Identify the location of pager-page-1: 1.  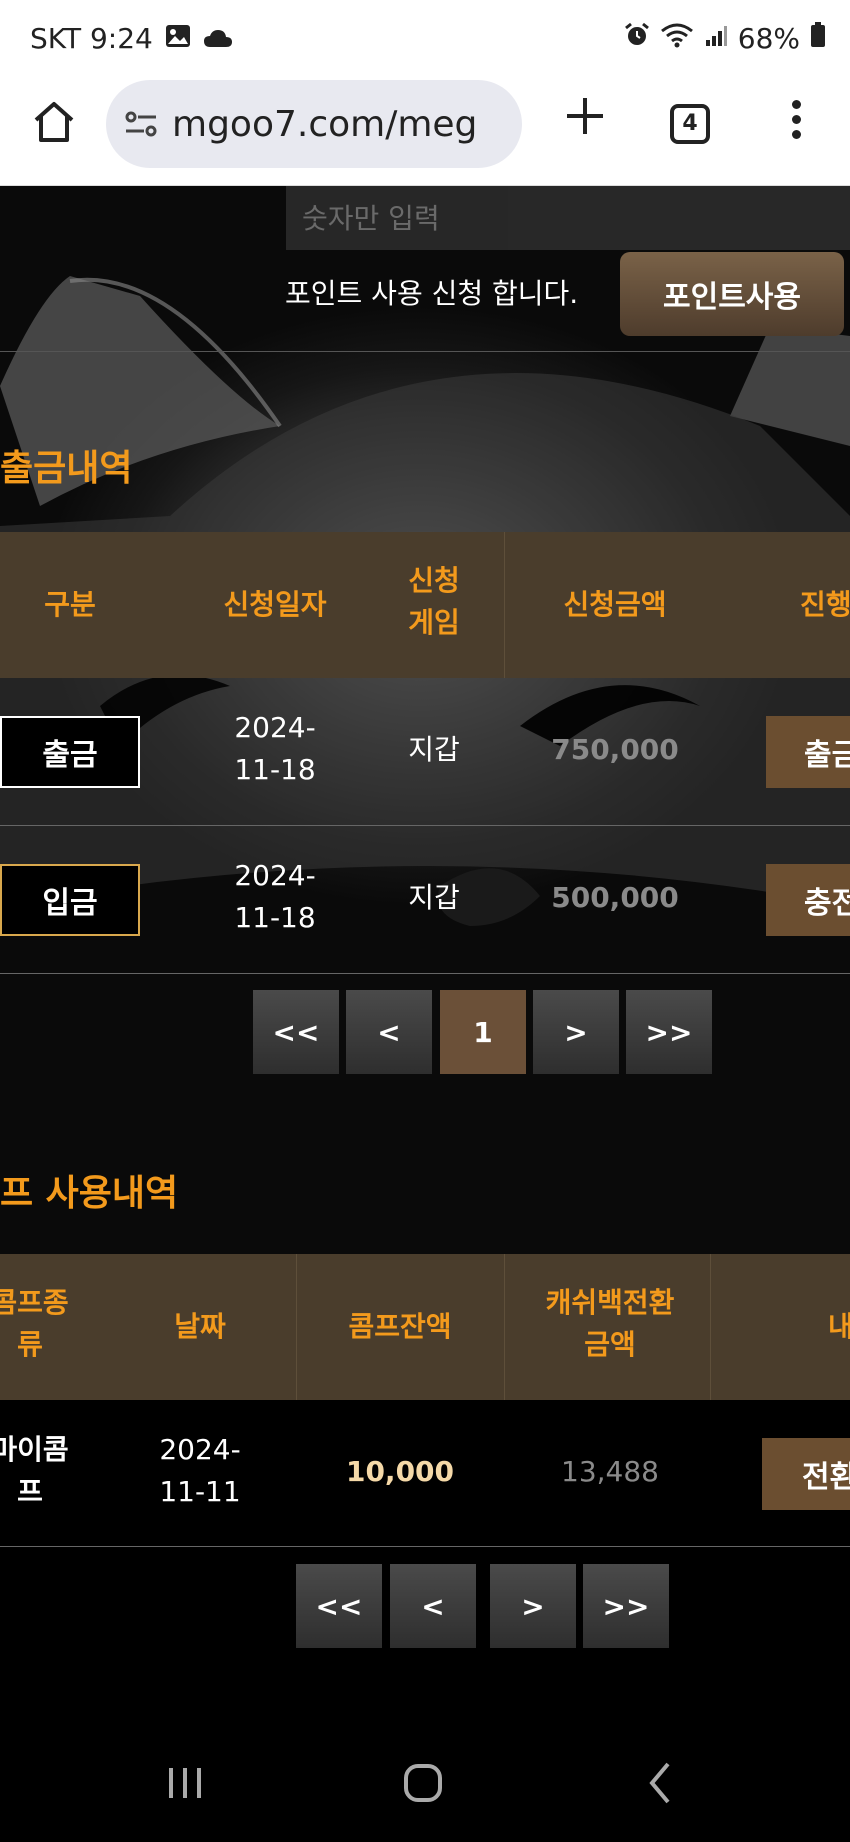
(483, 1032).